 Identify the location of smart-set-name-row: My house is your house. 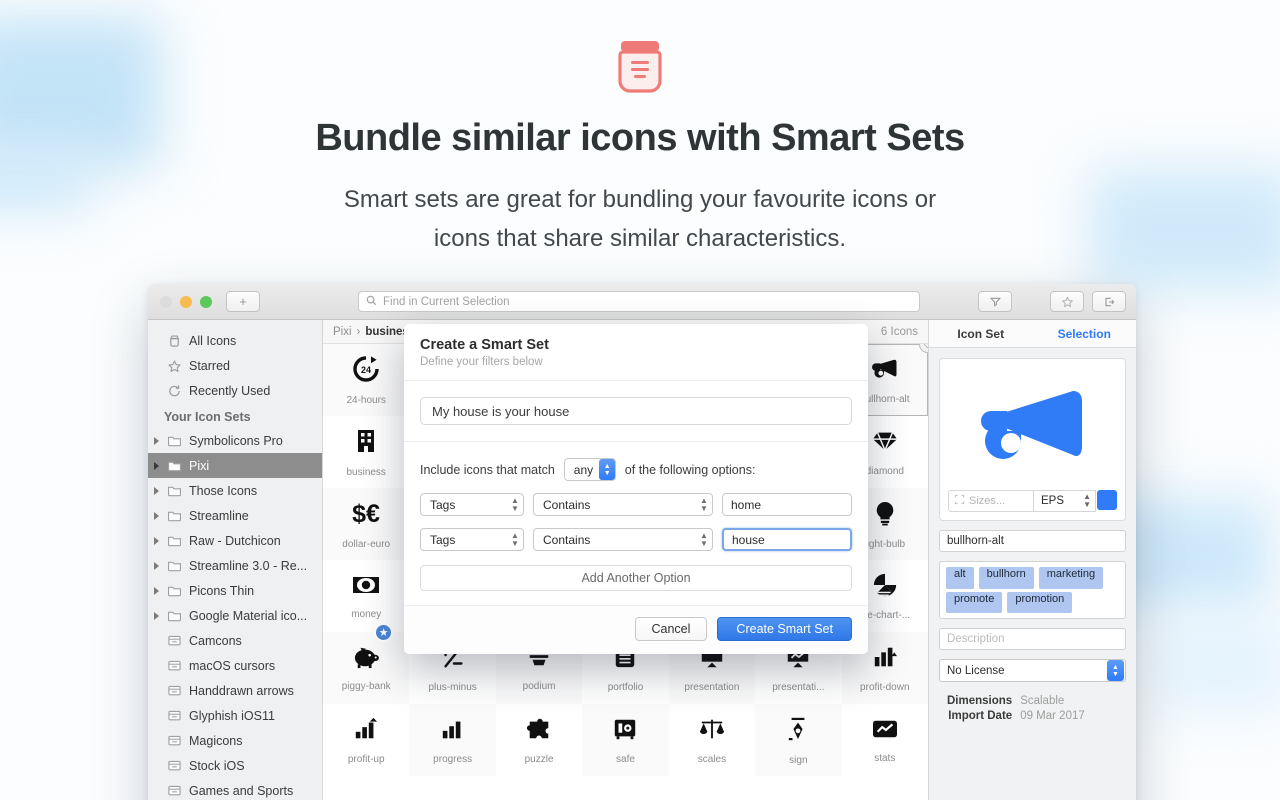
(636, 411).